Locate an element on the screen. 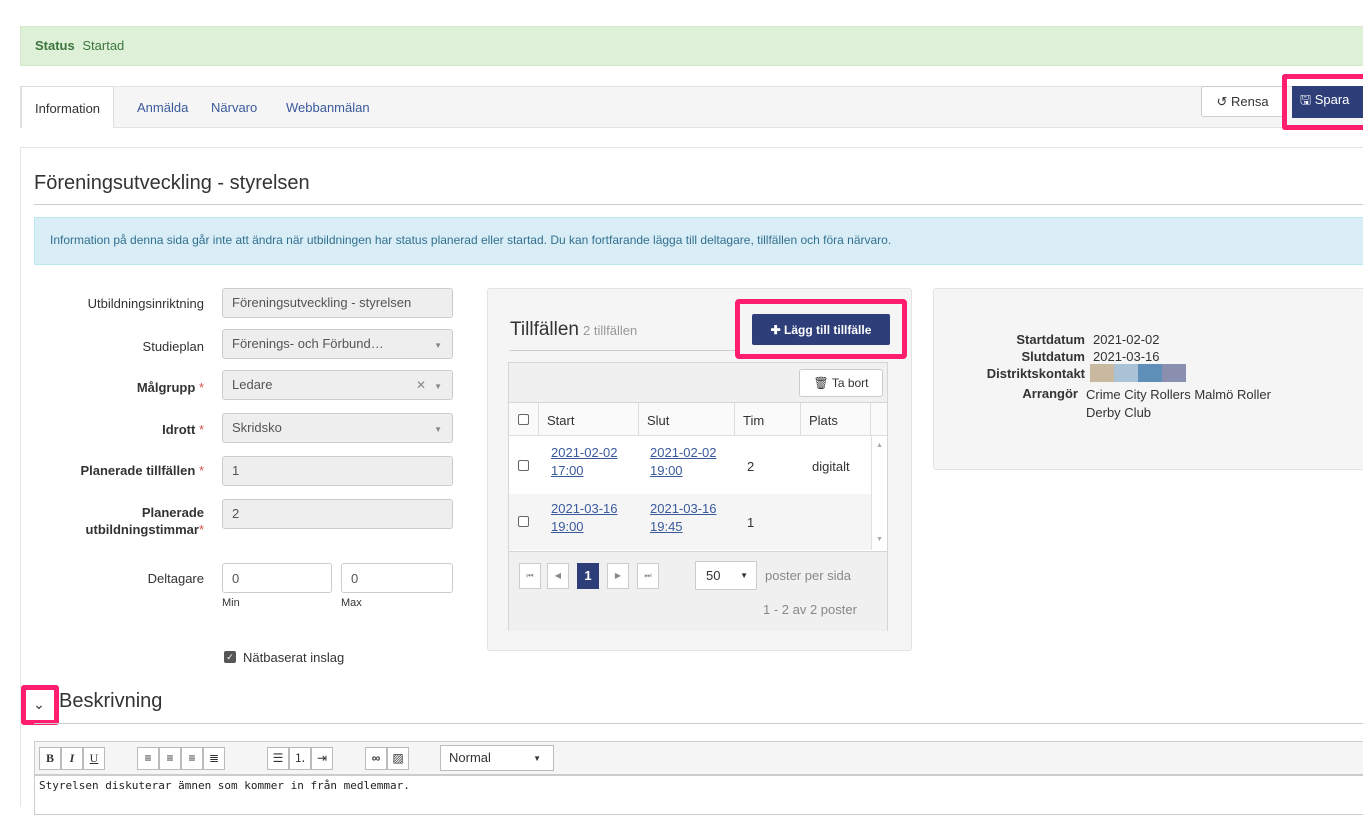 The width and height of the screenshot is (1363, 815). prev-page-icon: ◀ is located at coordinates (558, 576).